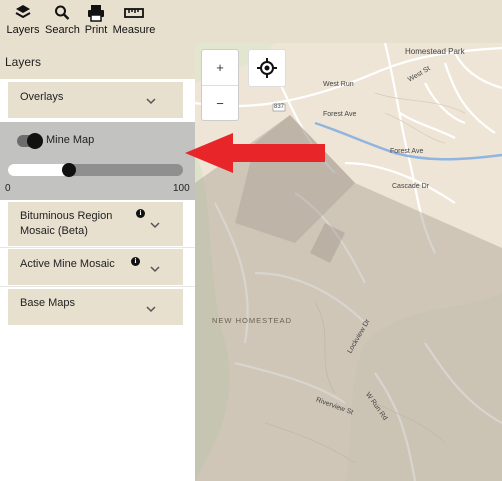 Image resolution: width=502 pixels, height=481 pixels. I want to click on active-mine-section: Active Mine Mosaic i, so click(95, 267).